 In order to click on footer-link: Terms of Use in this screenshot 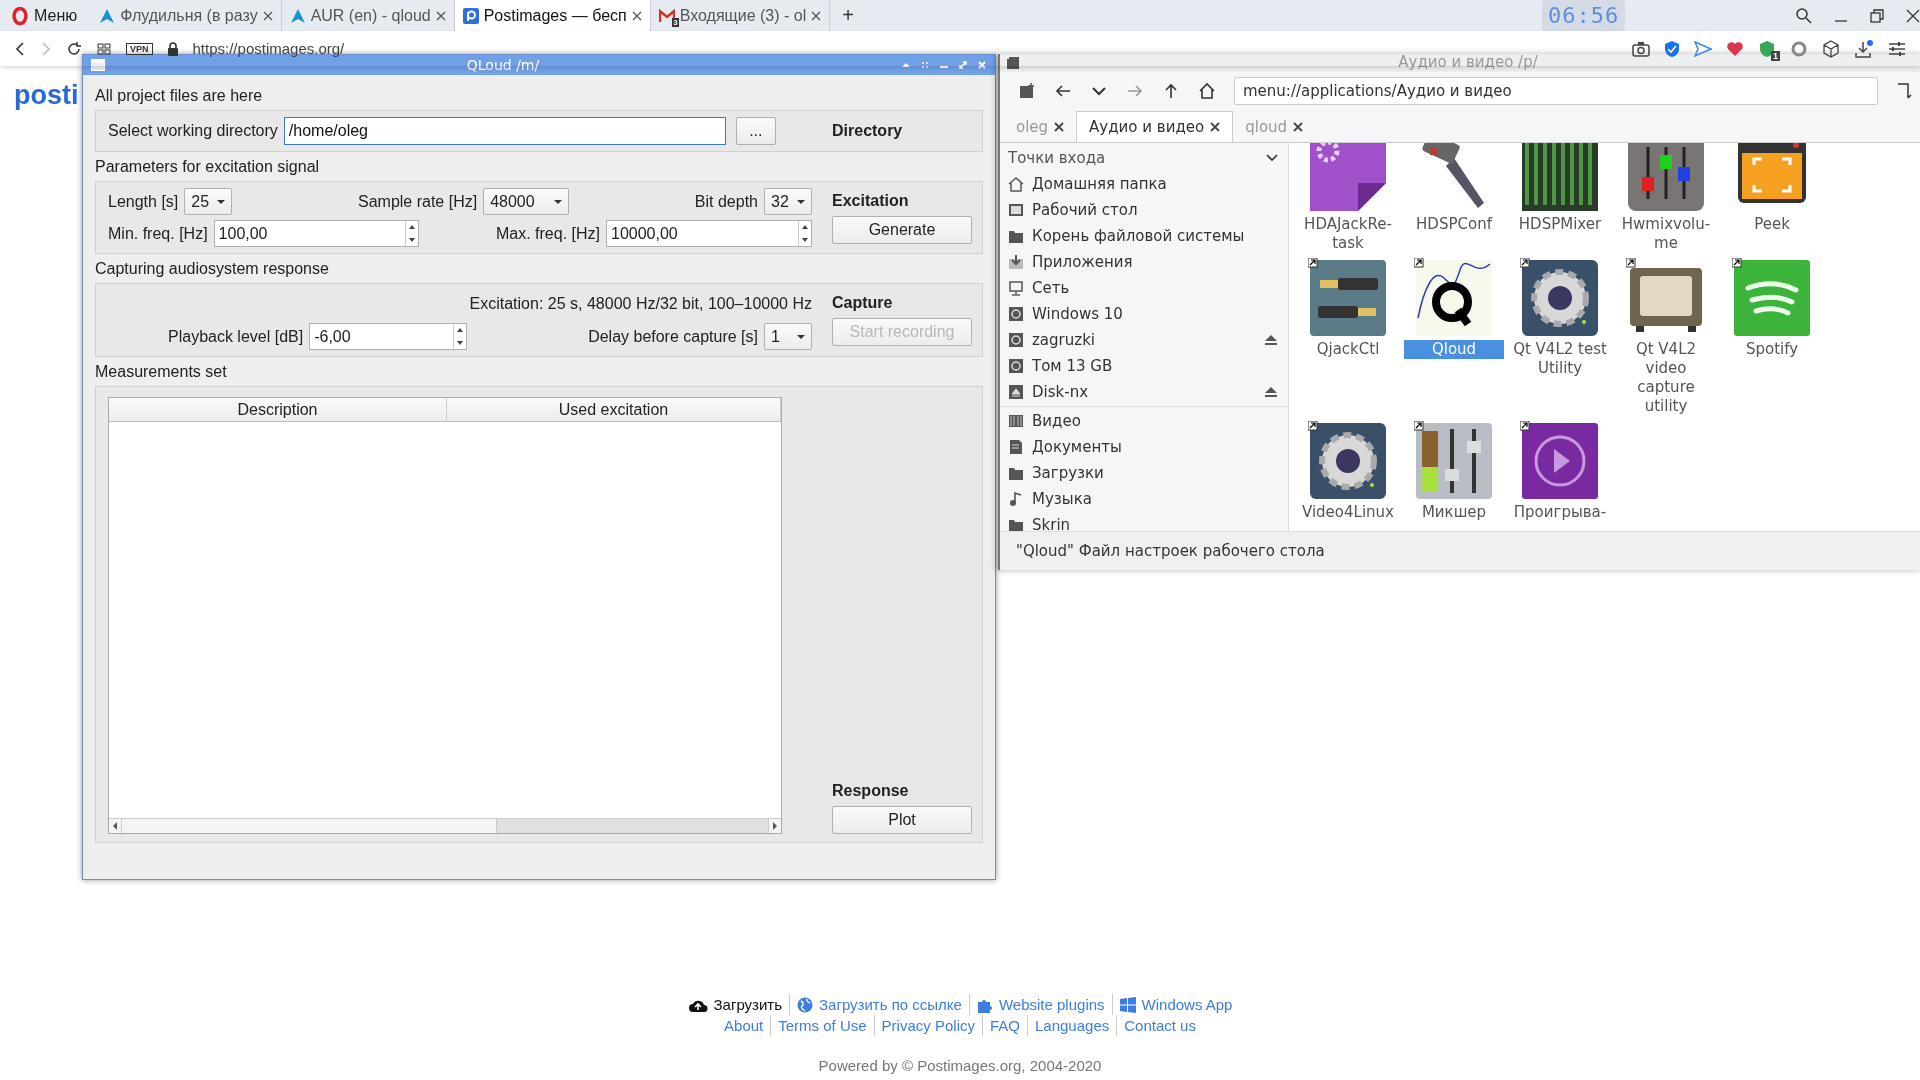, I will do `click(822, 1025)`.